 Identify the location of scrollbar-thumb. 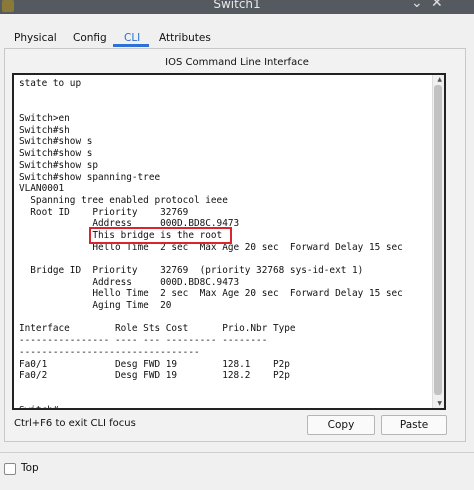
(438, 240).